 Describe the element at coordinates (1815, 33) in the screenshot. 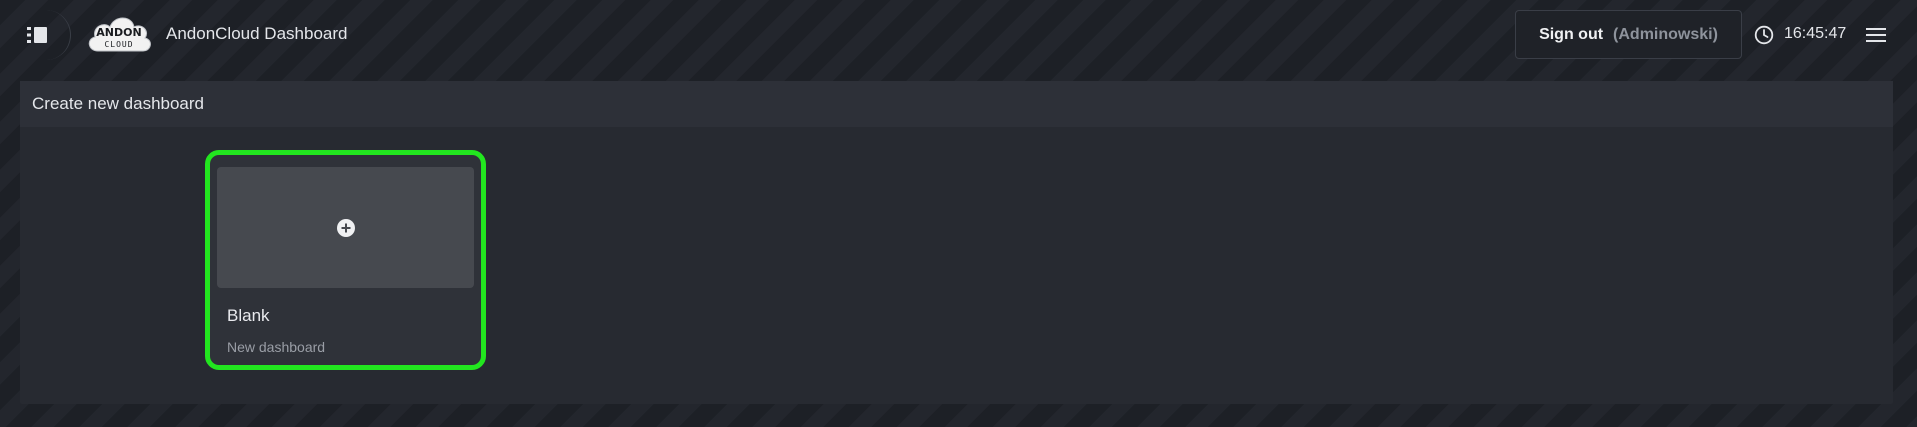

I see `clock-time: 16:45:47` at that location.